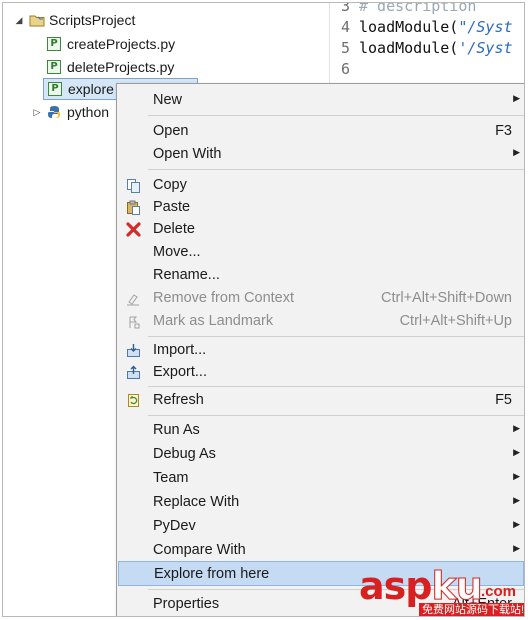 The width and height of the screenshot is (528, 620). What do you see at coordinates (421, 586) in the screenshot?
I see `watermark-logo: aspku` at bounding box center [421, 586].